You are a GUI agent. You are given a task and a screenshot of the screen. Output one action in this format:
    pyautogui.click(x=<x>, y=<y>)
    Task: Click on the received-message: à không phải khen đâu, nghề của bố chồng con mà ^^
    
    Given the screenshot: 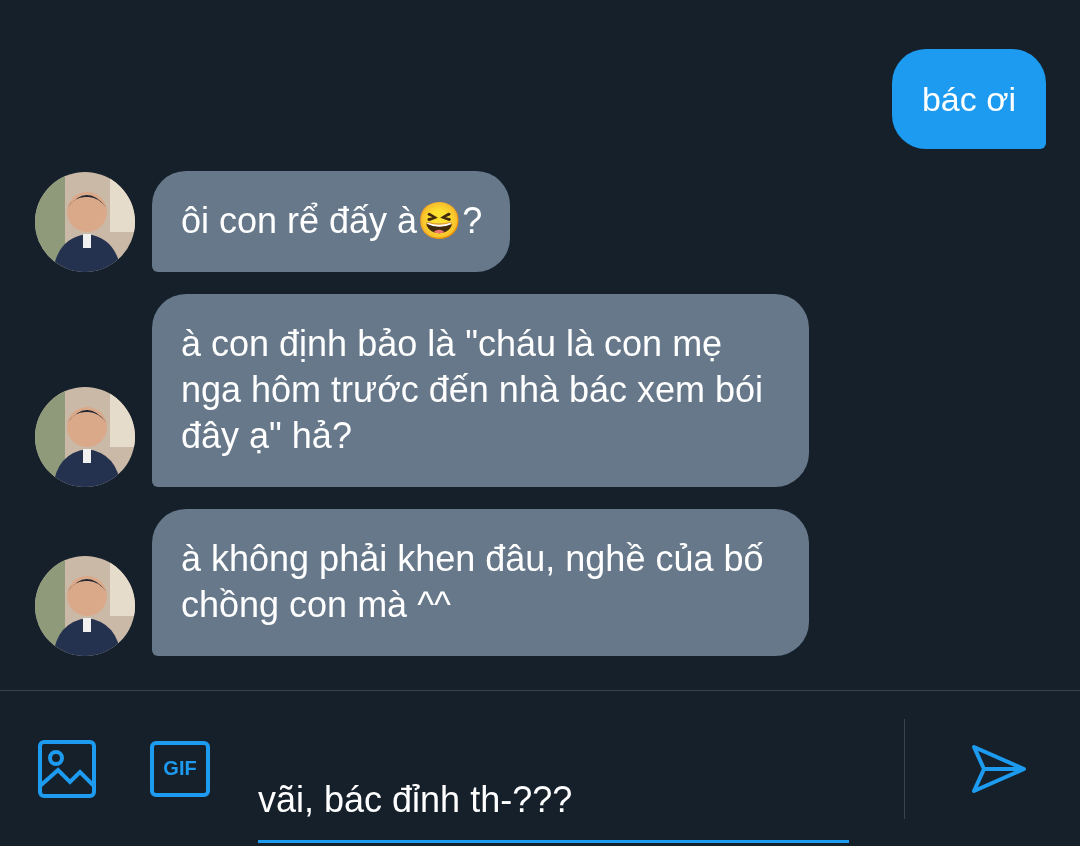 What is the action you would take?
    pyautogui.click(x=480, y=582)
    